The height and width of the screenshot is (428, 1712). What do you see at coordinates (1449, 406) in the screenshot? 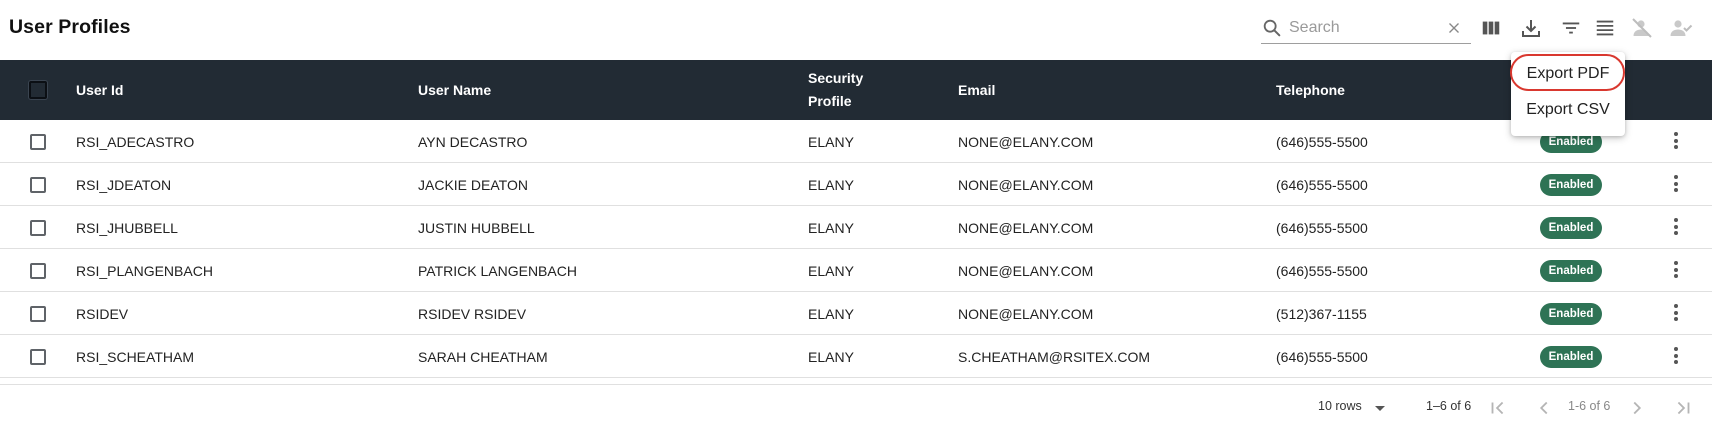
I see `range-text: 1–6 of 6` at bounding box center [1449, 406].